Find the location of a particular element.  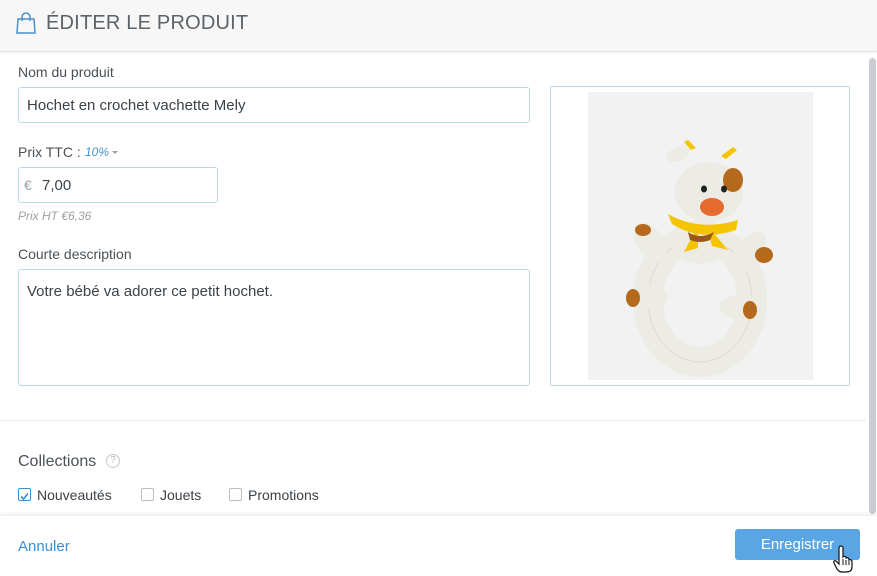

price-input: € 7,00 is located at coordinates (118, 185).